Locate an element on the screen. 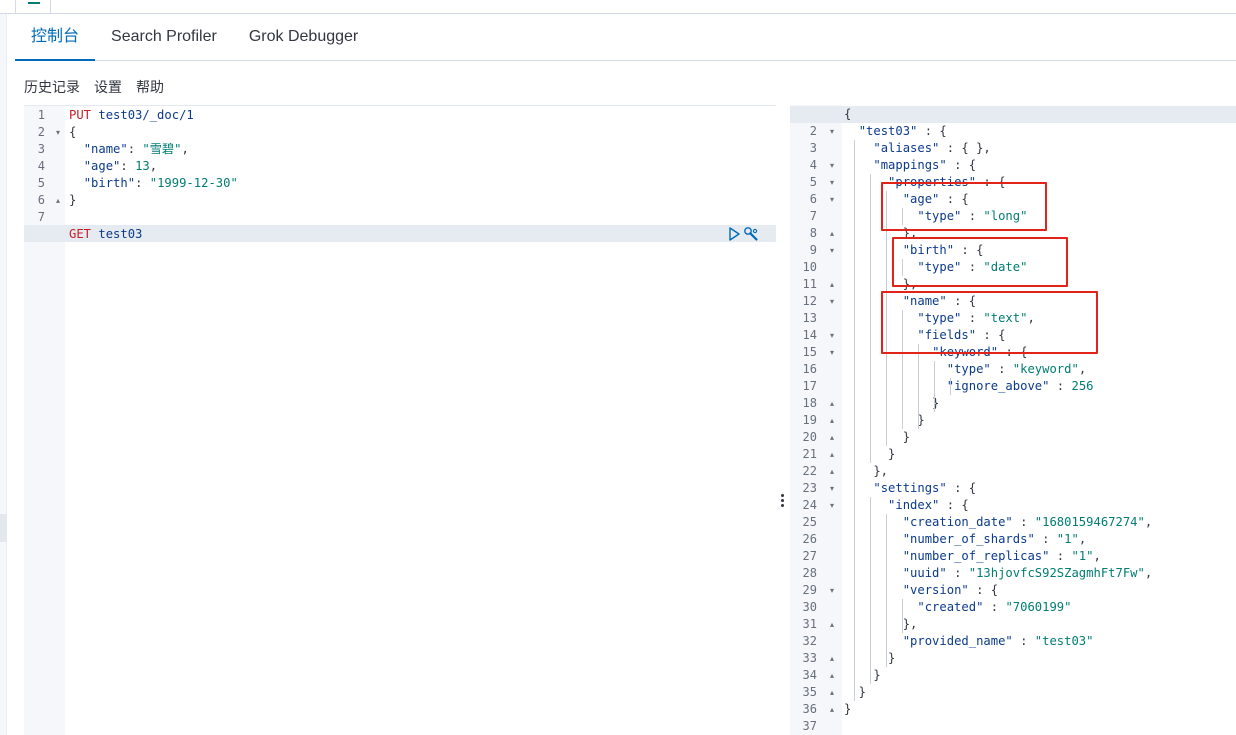  settings-link: 设置 is located at coordinates (108, 87).